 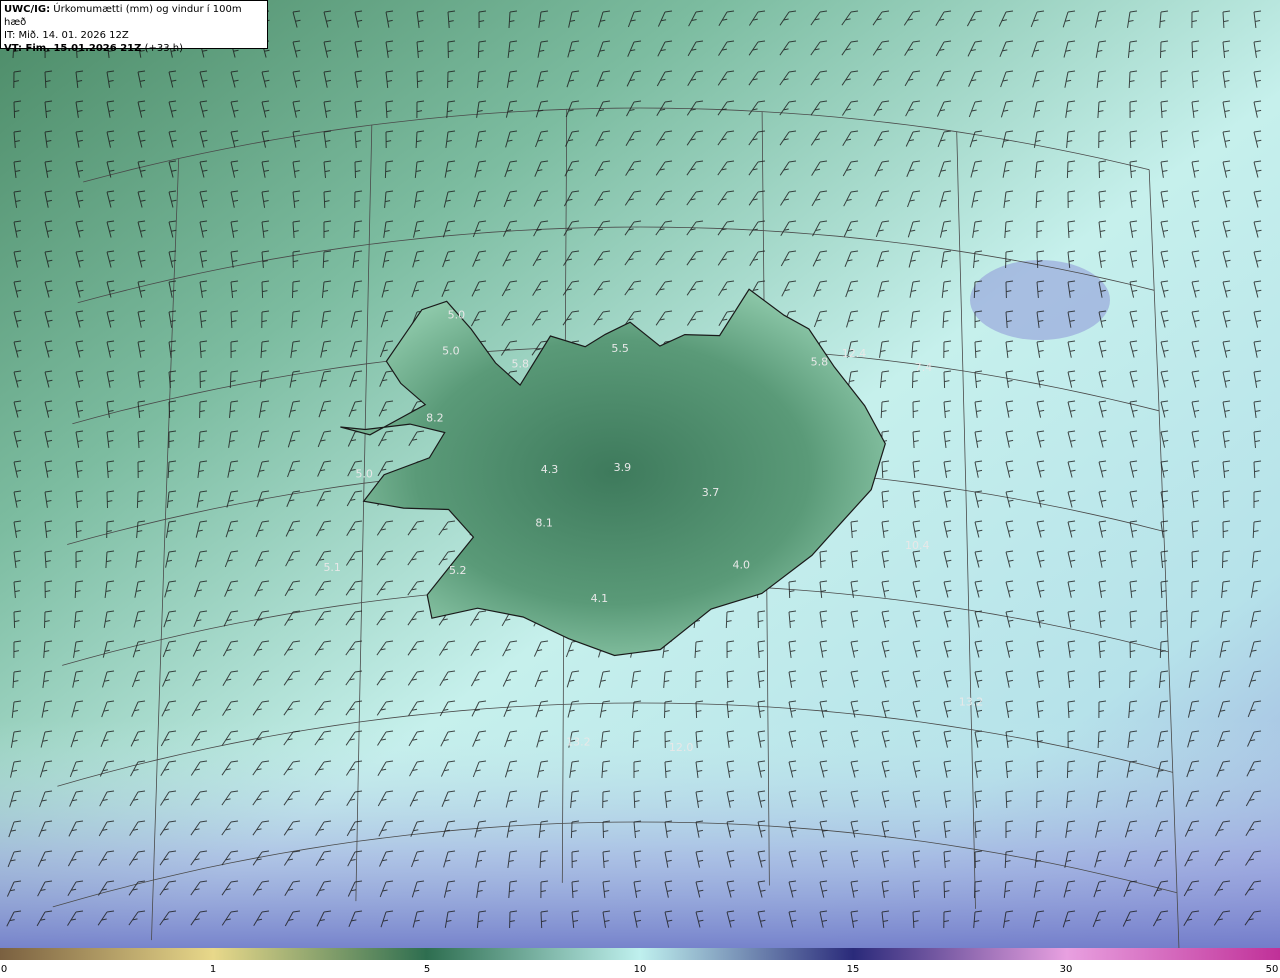 What do you see at coordinates (917, 545) in the screenshot?
I see `precip-label: 10.4` at bounding box center [917, 545].